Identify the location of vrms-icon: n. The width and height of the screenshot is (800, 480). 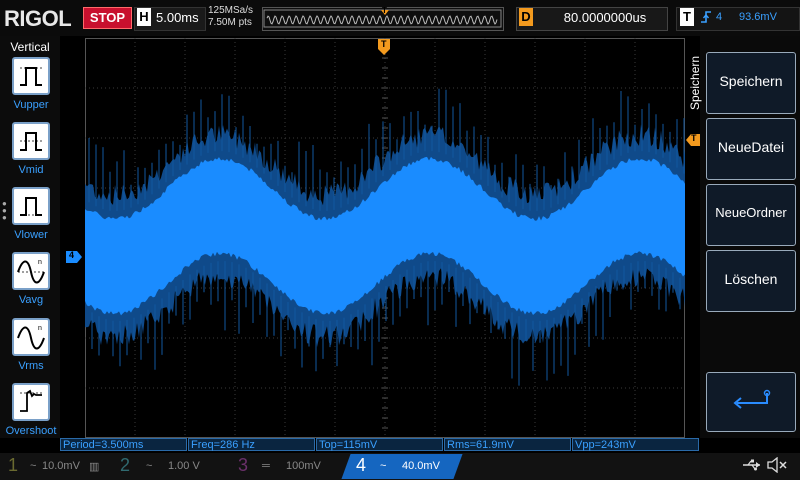
(31, 337).